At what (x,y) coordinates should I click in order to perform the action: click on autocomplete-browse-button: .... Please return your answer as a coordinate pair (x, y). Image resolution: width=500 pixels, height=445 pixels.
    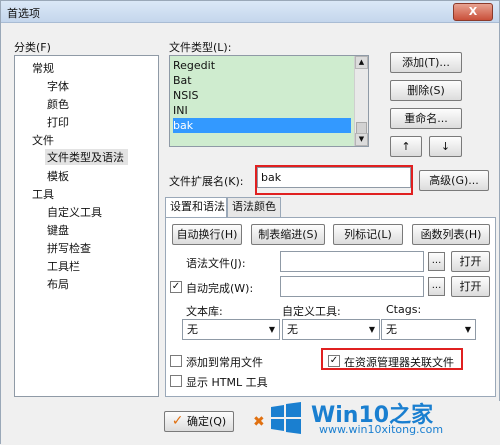
    Looking at the image, I should click on (436, 286).